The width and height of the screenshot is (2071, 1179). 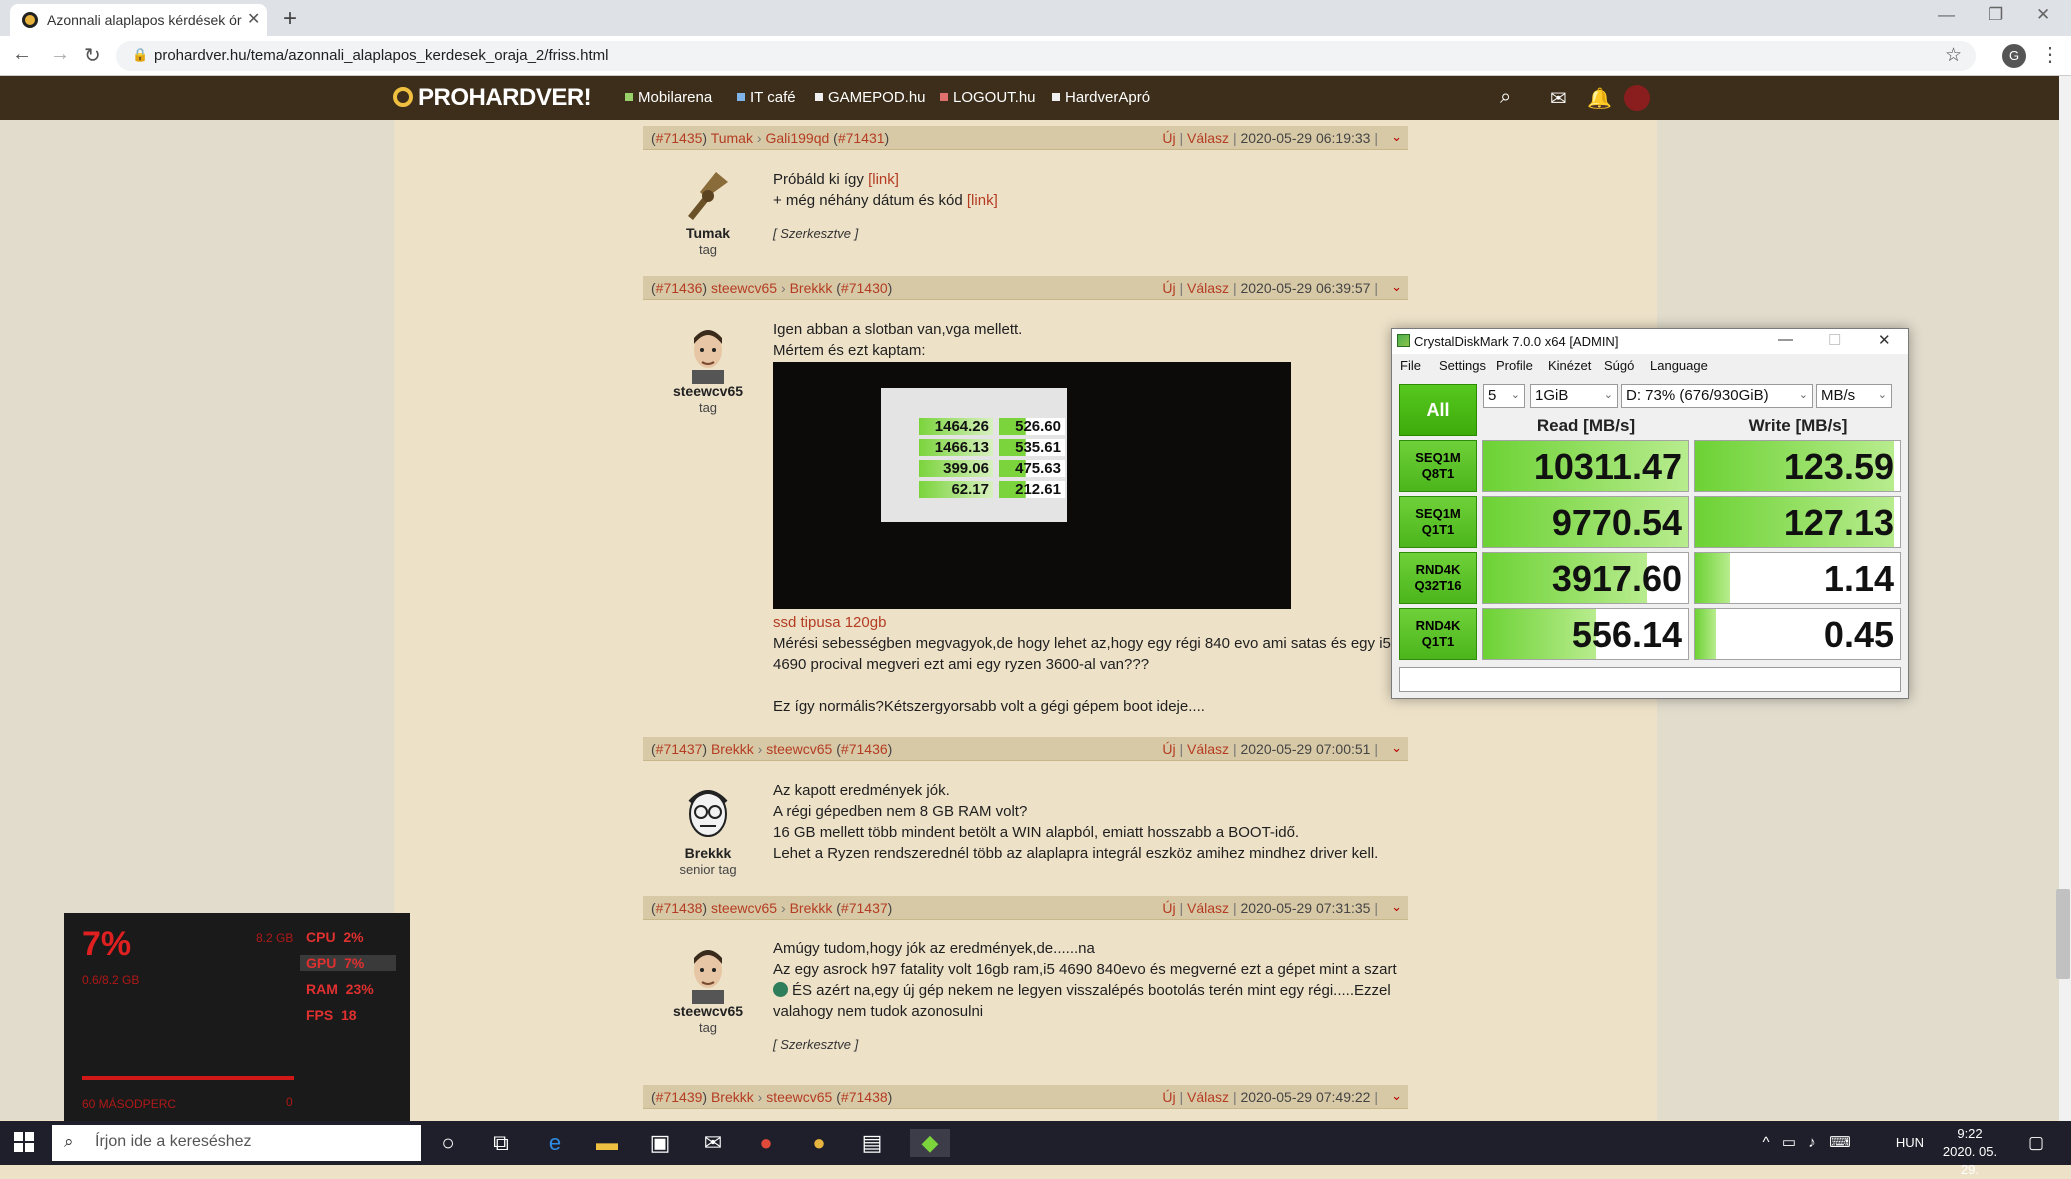 What do you see at coordinates (253, 19) in the screenshot?
I see `tab-close-icon: ✕` at bounding box center [253, 19].